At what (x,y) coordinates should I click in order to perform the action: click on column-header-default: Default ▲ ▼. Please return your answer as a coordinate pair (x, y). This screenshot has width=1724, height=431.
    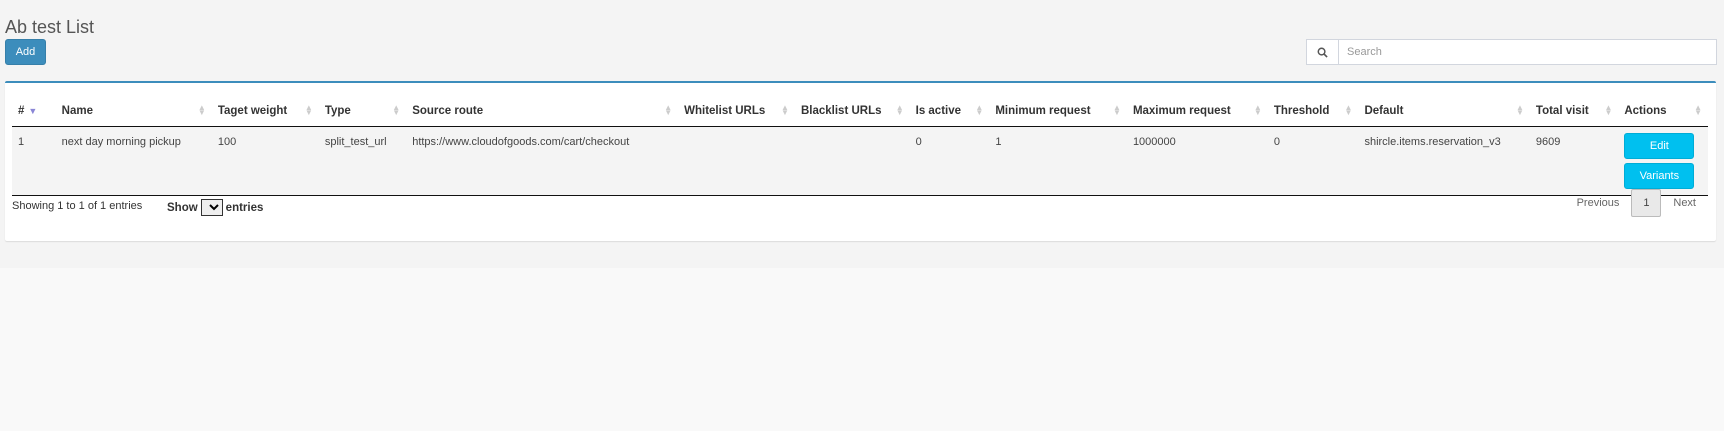
    Looking at the image, I should click on (1444, 111).